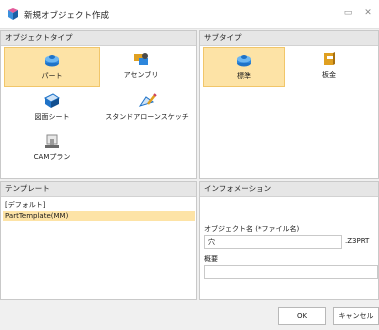 The height and width of the screenshot is (330, 379). What do you see at coordinates (329, 67) in the screenshot?
I see `sub-type-sheet-metal: 板金` at bounding box center [329, 67].